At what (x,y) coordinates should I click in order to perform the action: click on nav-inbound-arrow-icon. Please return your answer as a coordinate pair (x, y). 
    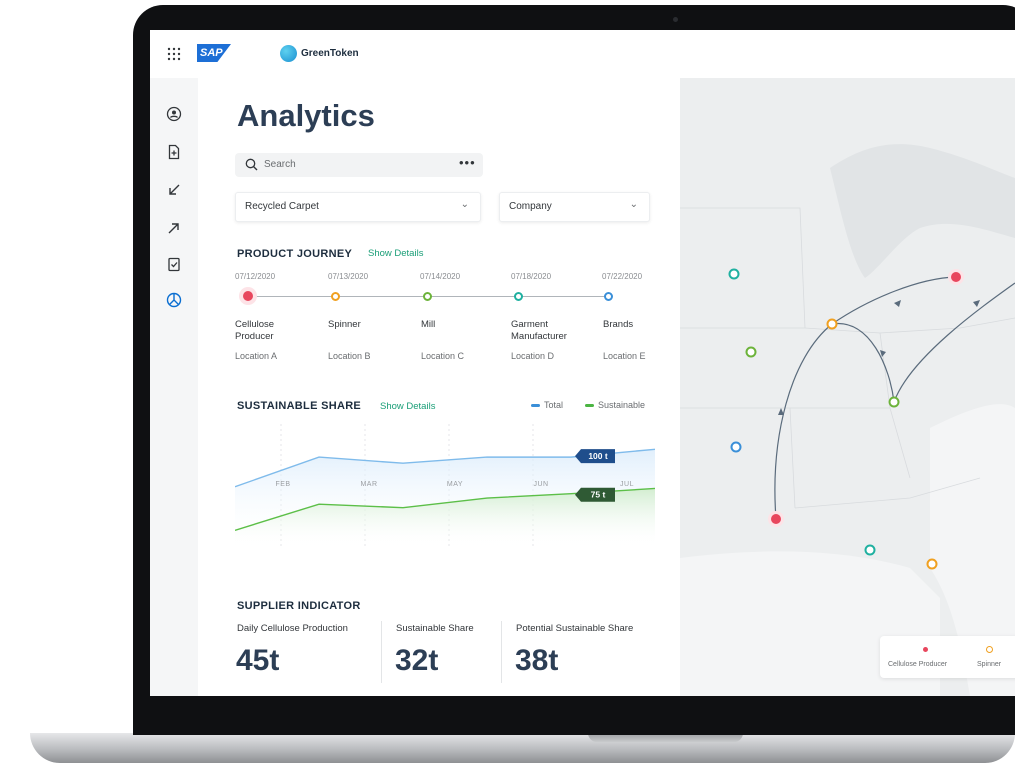
    Looking at the image, I should click on (174, 190).